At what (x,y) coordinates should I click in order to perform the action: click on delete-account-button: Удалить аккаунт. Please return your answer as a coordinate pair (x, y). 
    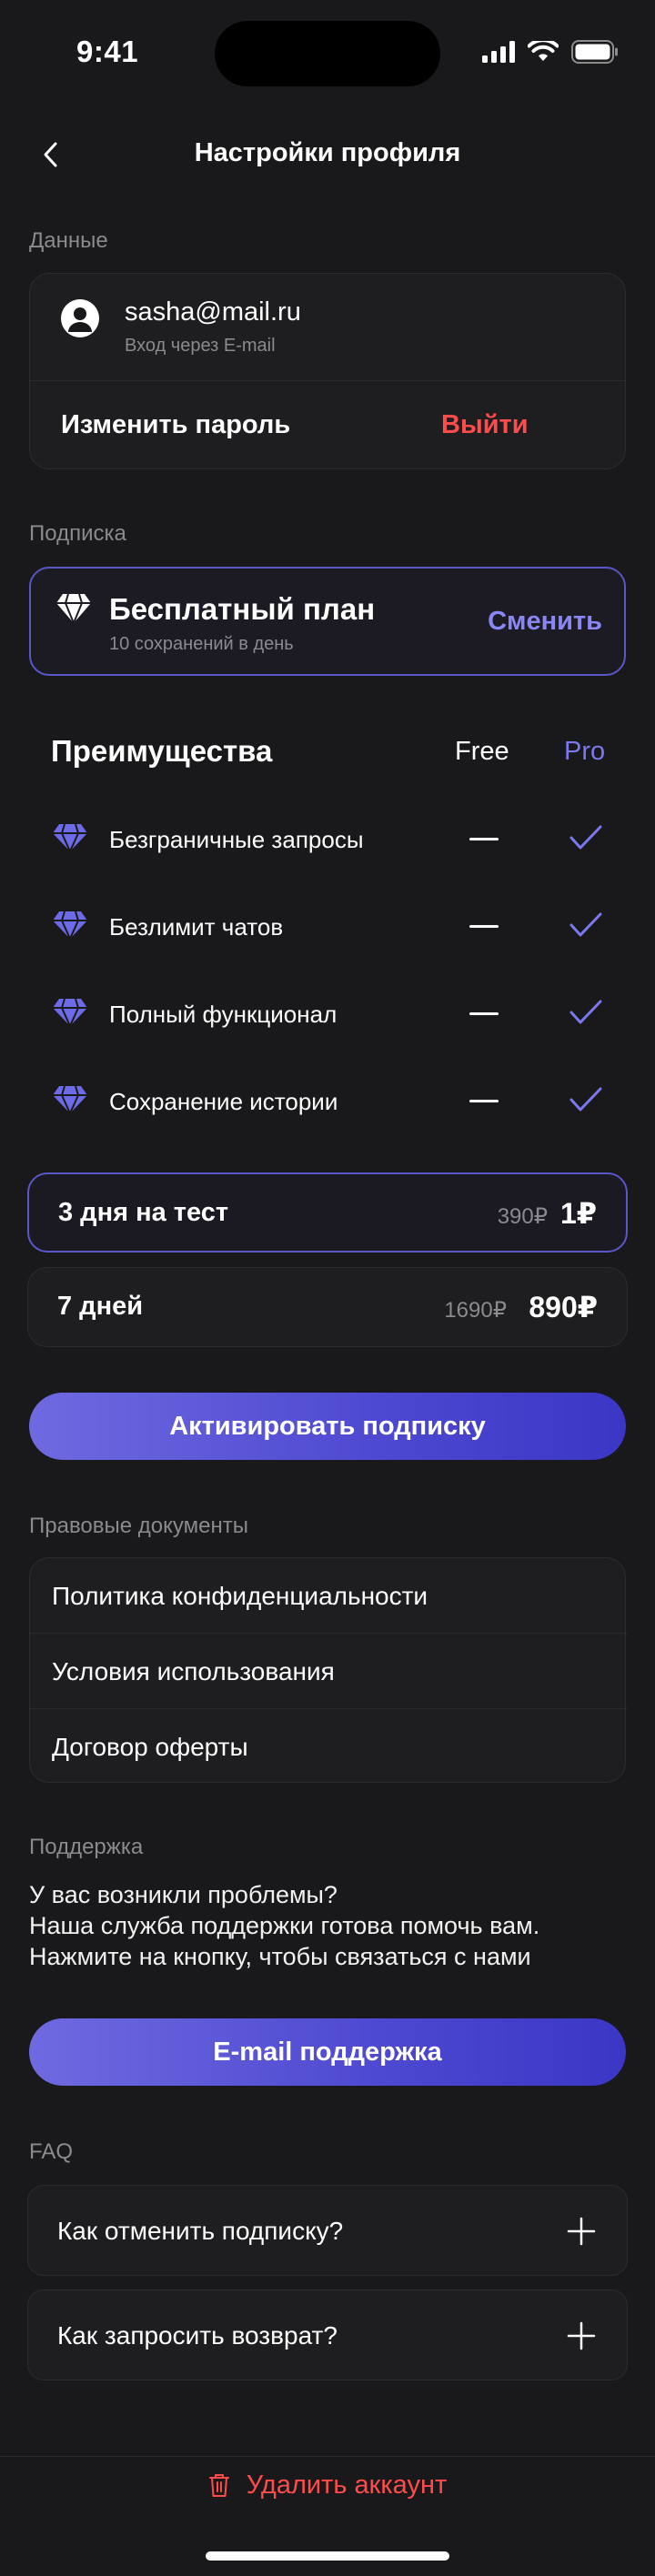
    Looking at the image, I should click on (327, 2485).